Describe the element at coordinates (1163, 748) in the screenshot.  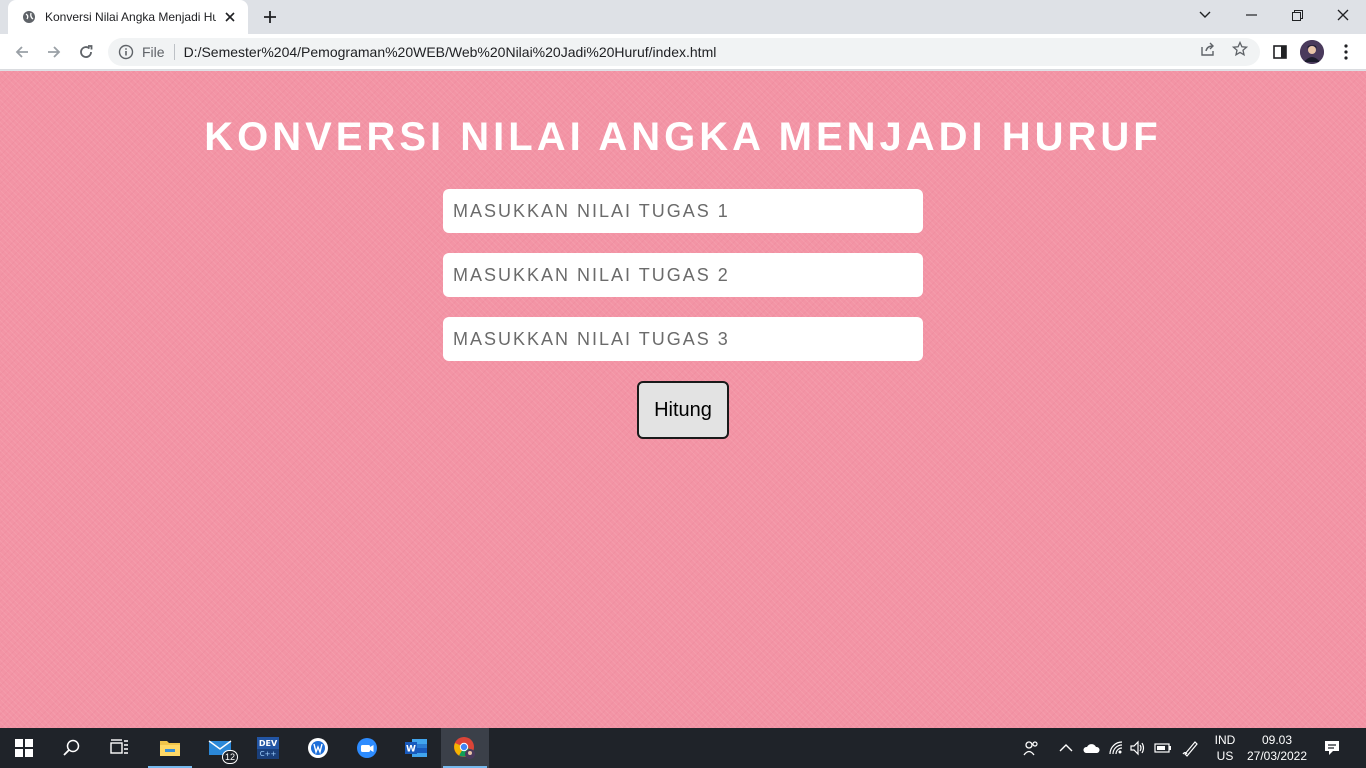
I see `battery-icon` at that location.